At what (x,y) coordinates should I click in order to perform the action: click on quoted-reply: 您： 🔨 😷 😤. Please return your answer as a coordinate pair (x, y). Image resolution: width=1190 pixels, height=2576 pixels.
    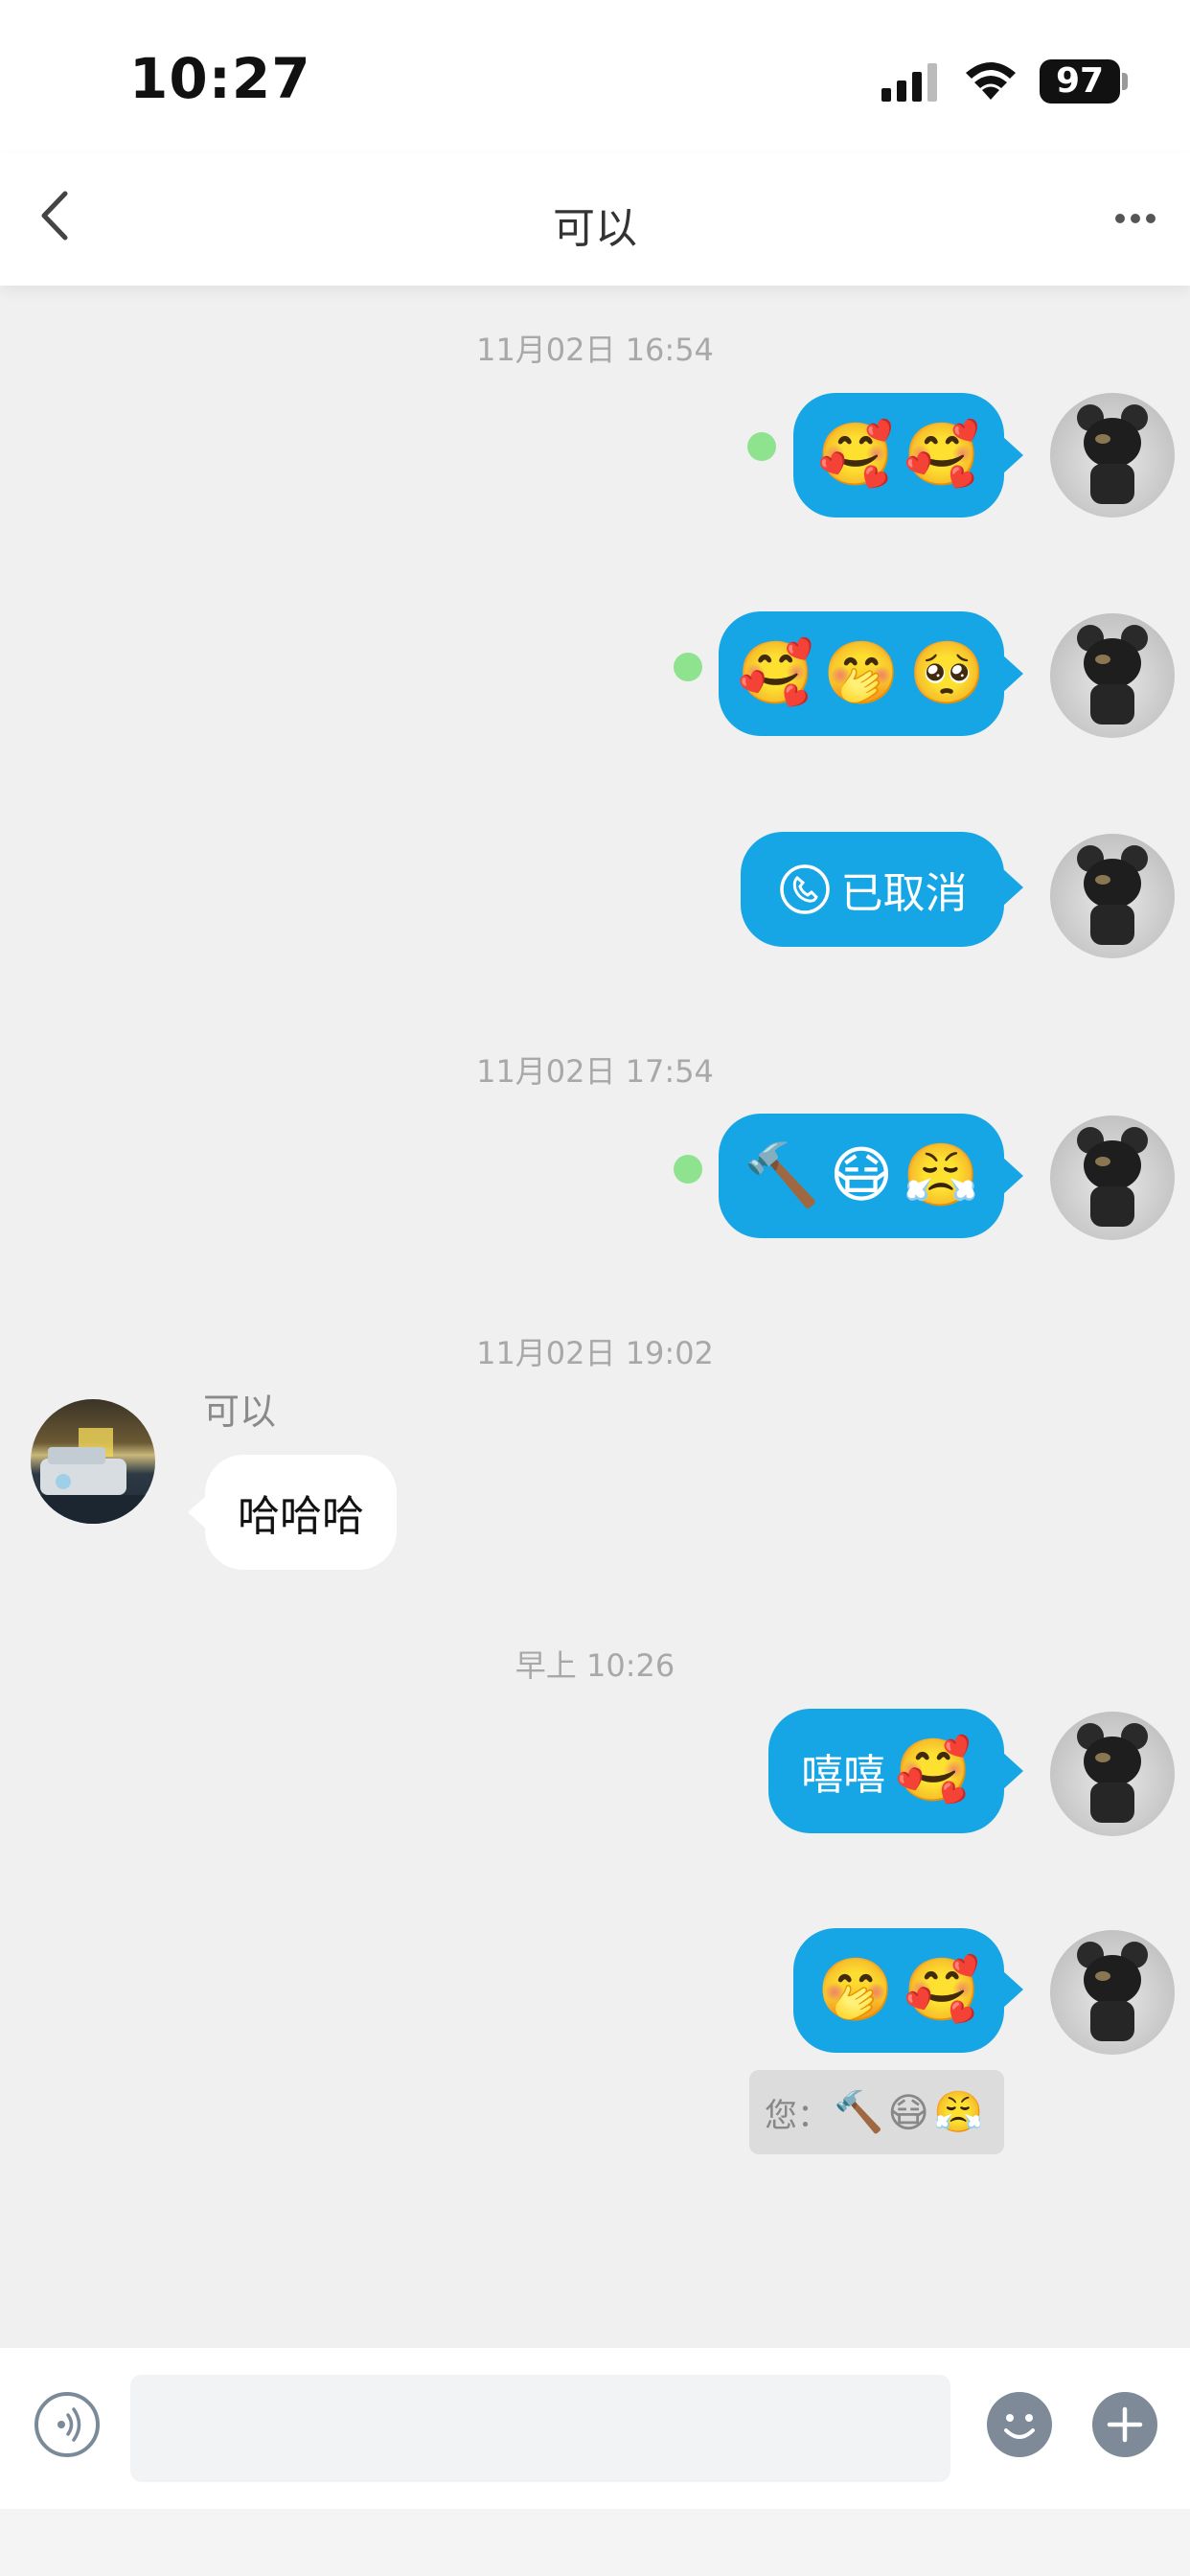
    Looking at the image, I should click on (876, 2112).